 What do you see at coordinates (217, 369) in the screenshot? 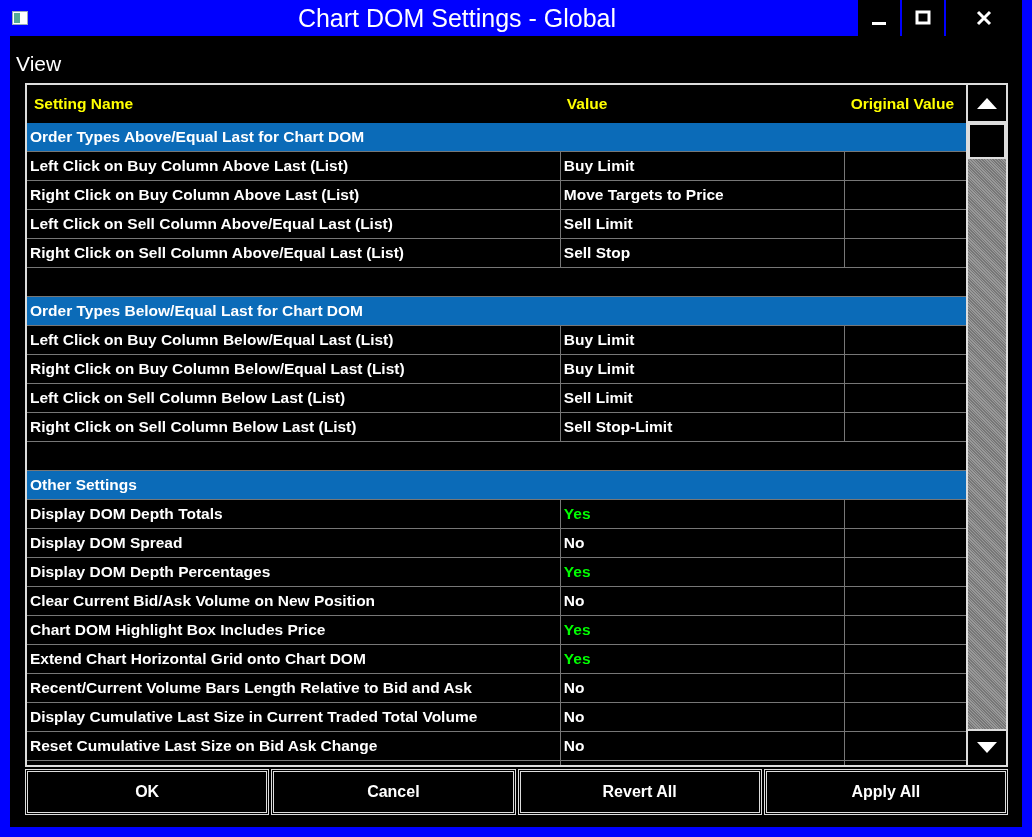
I see `setting-name: Right Click on Buy Column Below/Equal Last (List)` at bounding box center [217, 369].